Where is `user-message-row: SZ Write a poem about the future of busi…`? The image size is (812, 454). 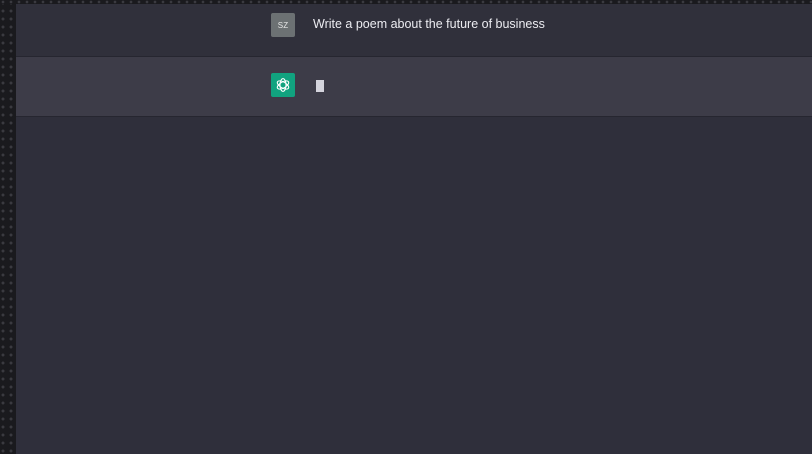
user-message-row: SZ Write a poem about the future of busi… is located at coordinates (414, 30).